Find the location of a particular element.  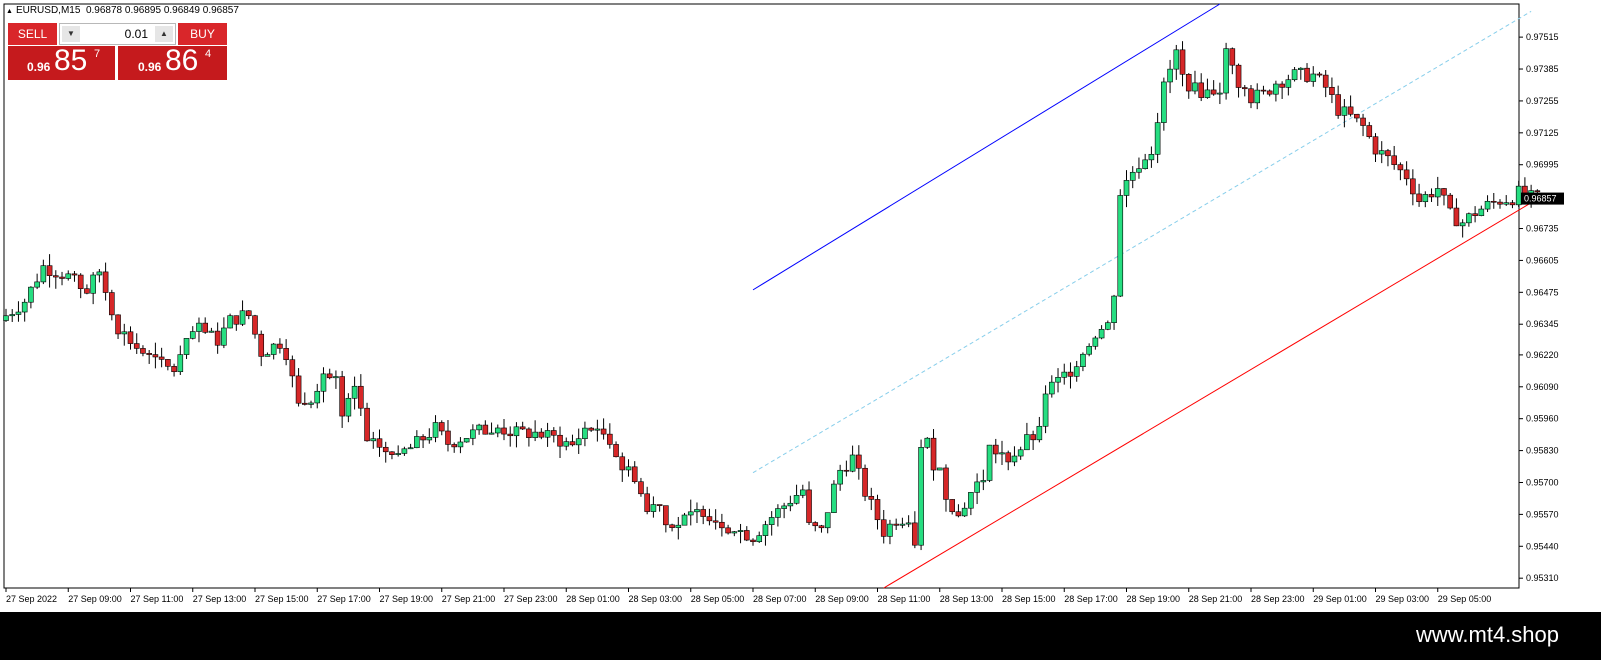

time-tick-label: 28 Sep 21:00 is located at coordinates (1216, 599).